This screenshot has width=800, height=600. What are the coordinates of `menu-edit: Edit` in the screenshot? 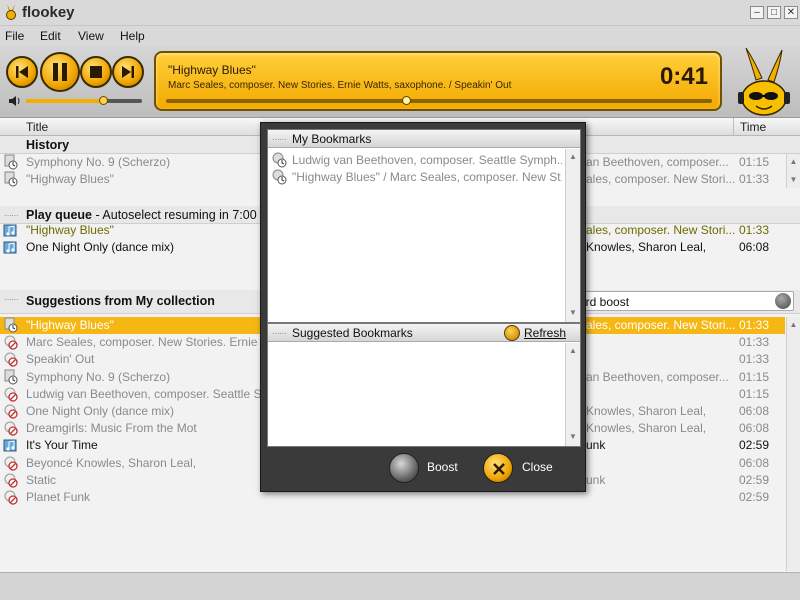 It's located at (50, 36).